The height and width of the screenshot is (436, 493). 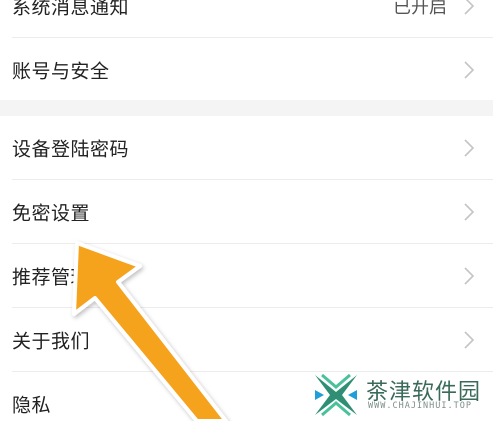 What do you see at coordinates (71, 9) in the screenshot?
I see `row-label: 系统消息通知` at bounding box center [71, 9].